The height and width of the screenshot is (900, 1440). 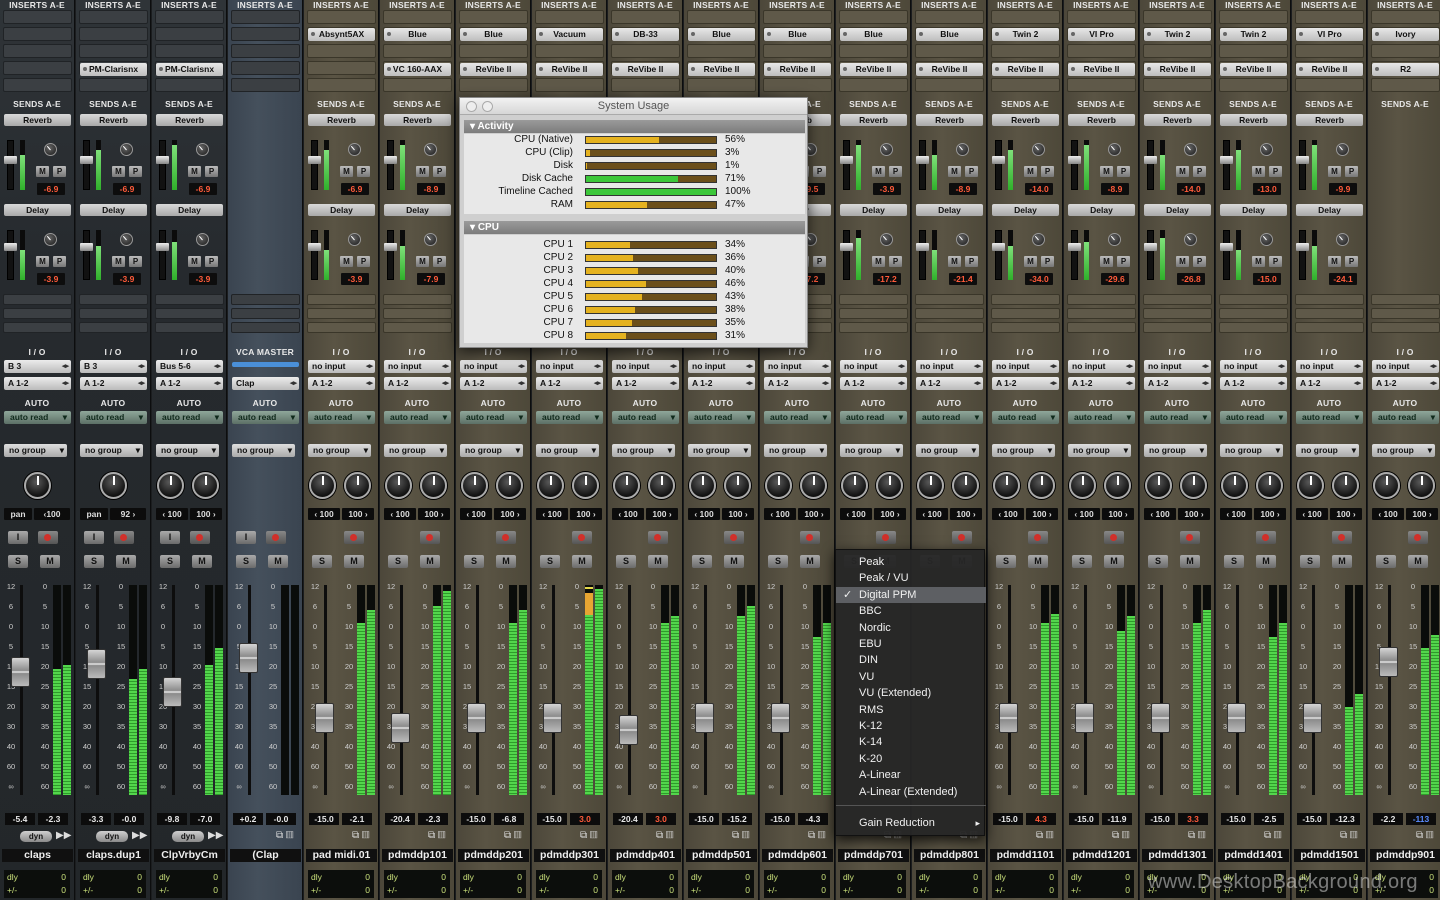 I want to click on automation-mode-selector: auto read, so click(x=1177, y=417).